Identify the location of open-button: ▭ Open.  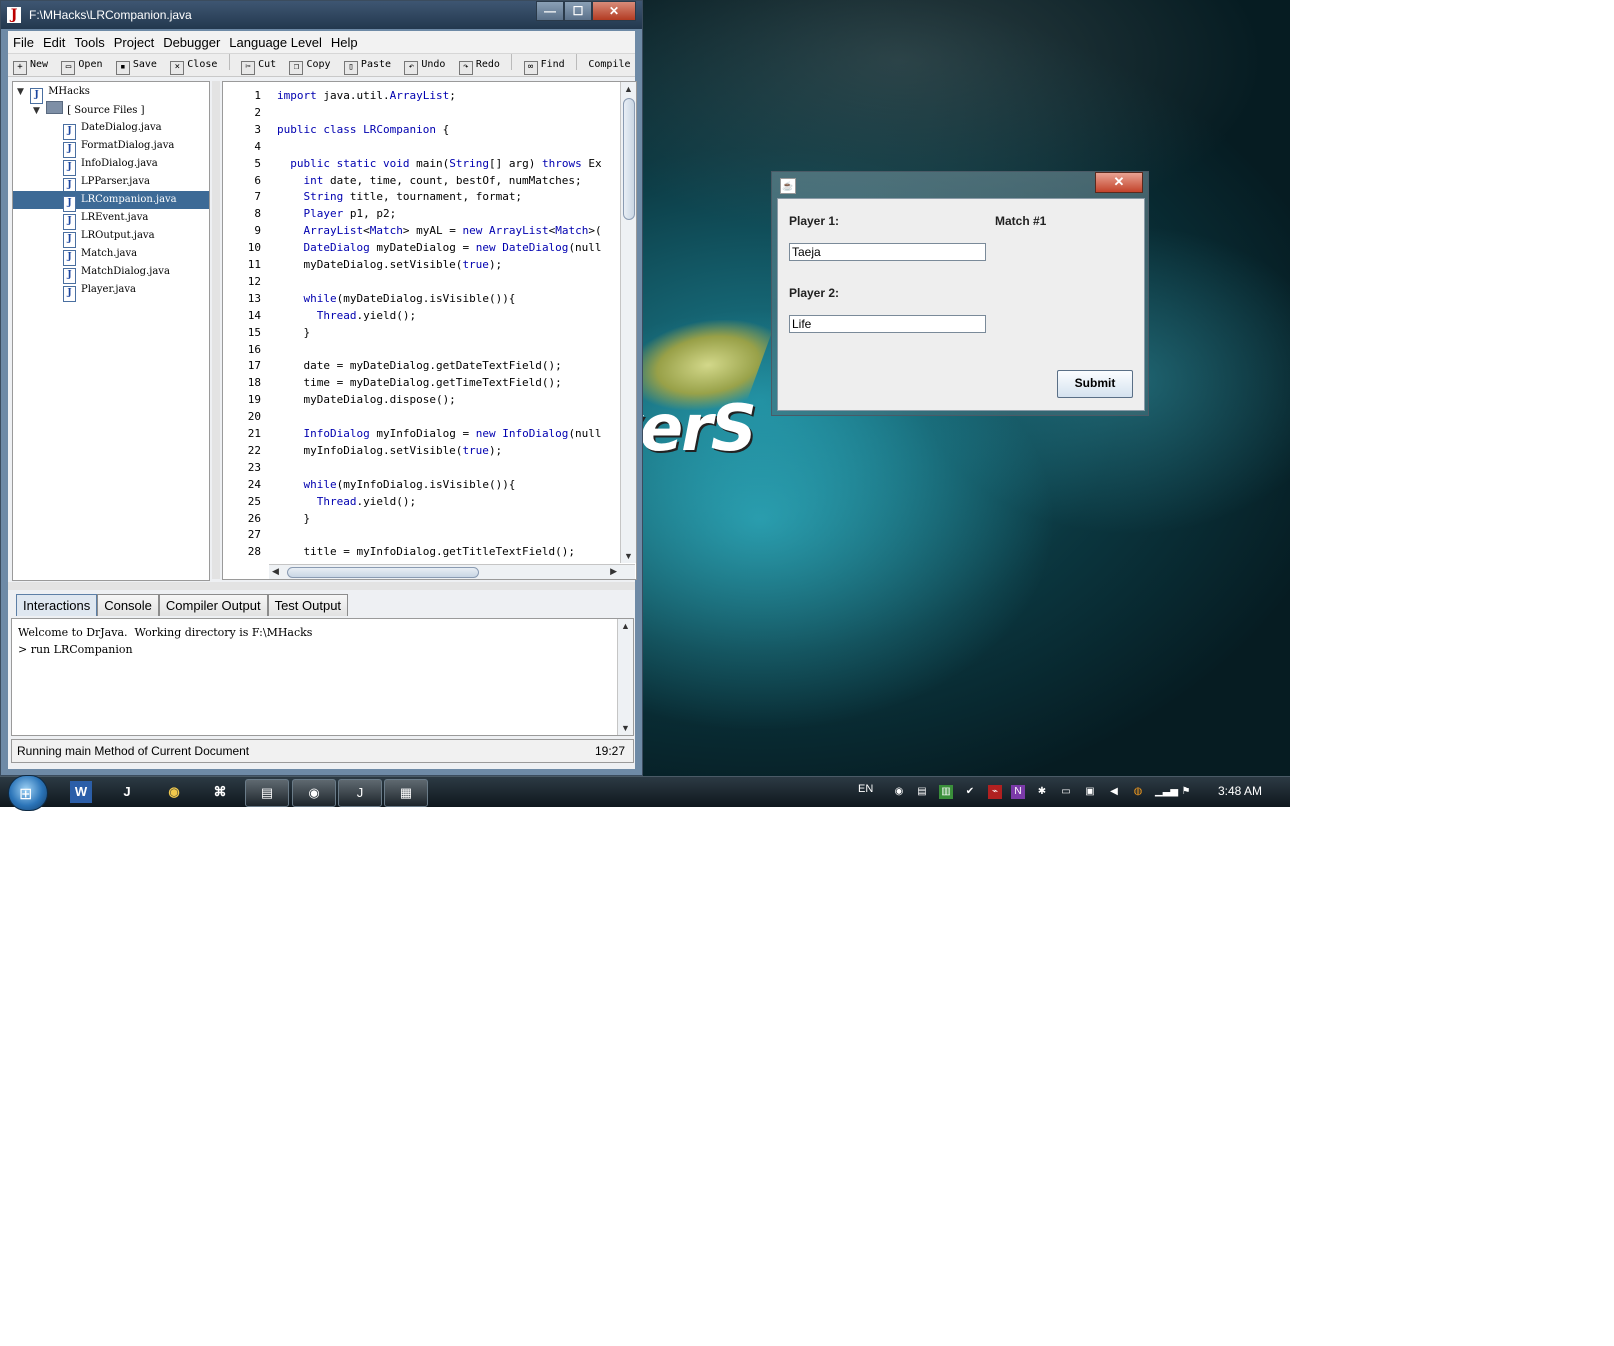
(81, 65).